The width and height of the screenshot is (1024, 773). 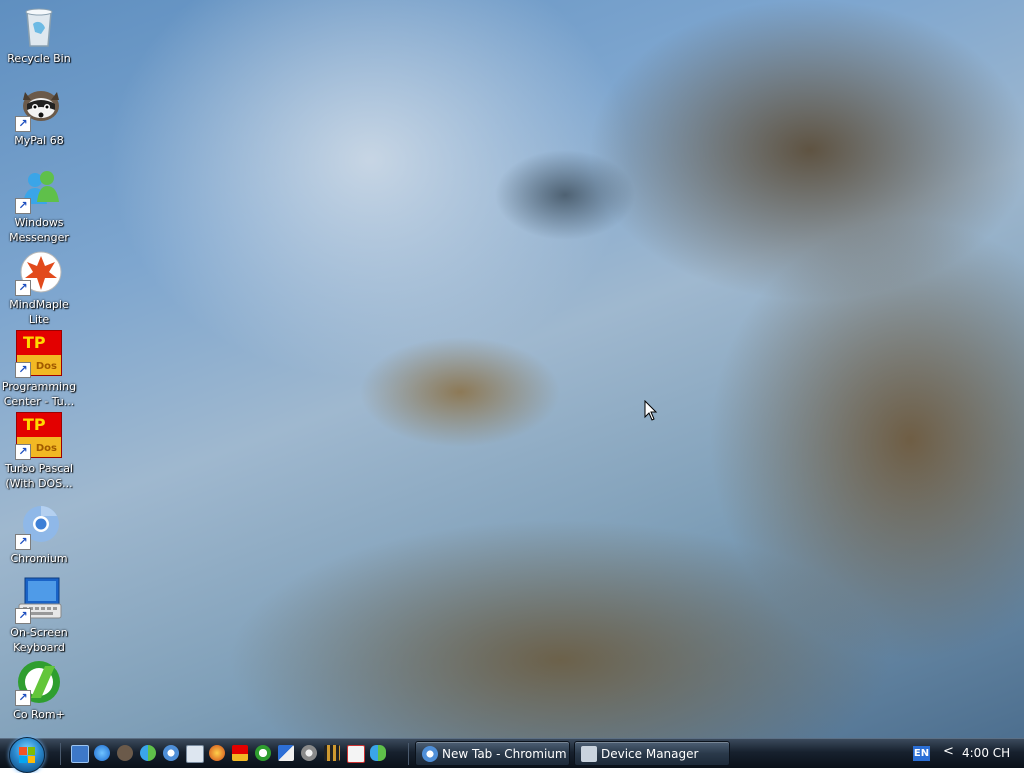 What do you see at coordinates (39, 108) in the screenshot?
I see `mypal-raccoon-icon: ↗` at bounding box center [39, 108].